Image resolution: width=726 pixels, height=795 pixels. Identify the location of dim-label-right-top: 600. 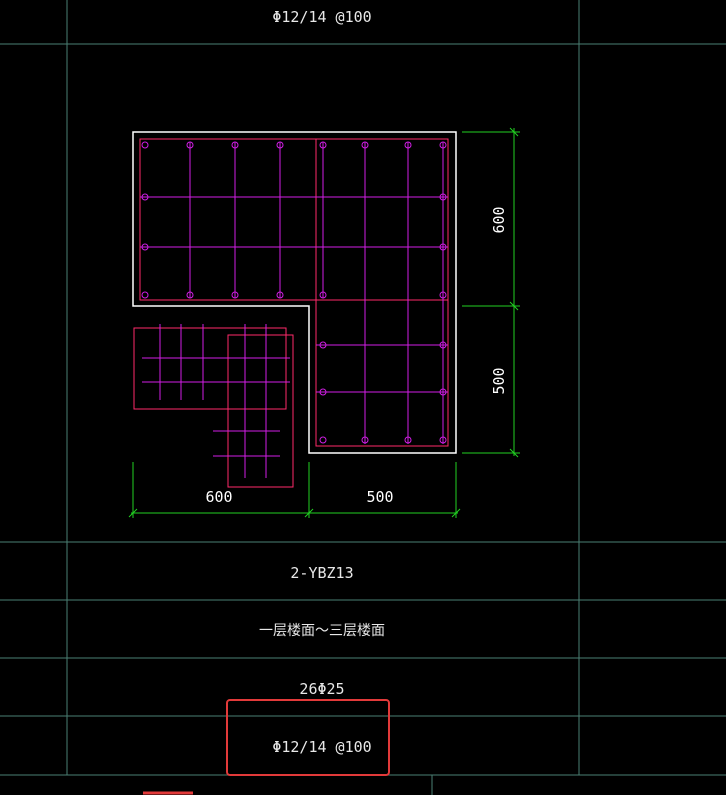
(499, 219).